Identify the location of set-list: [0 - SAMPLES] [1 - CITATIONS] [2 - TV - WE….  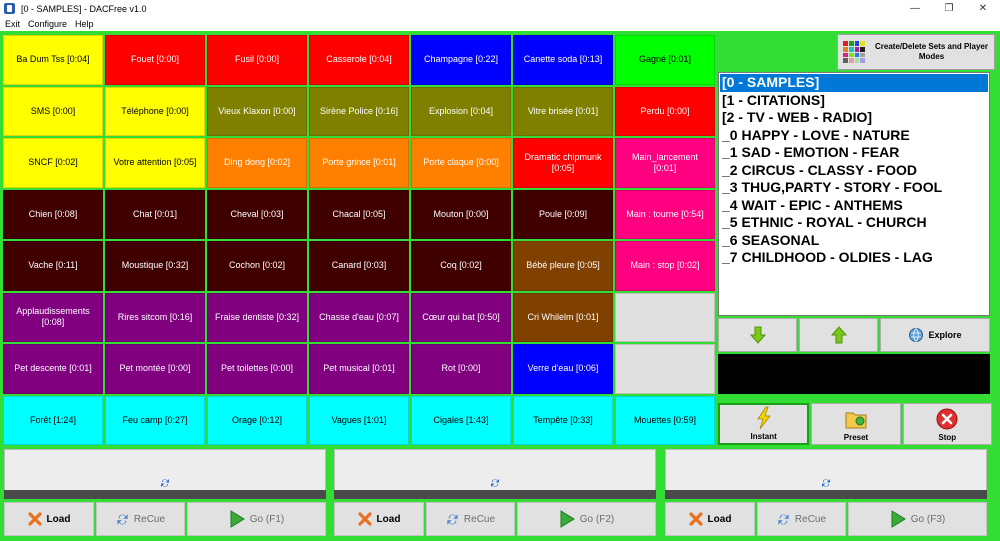
(854, 194).